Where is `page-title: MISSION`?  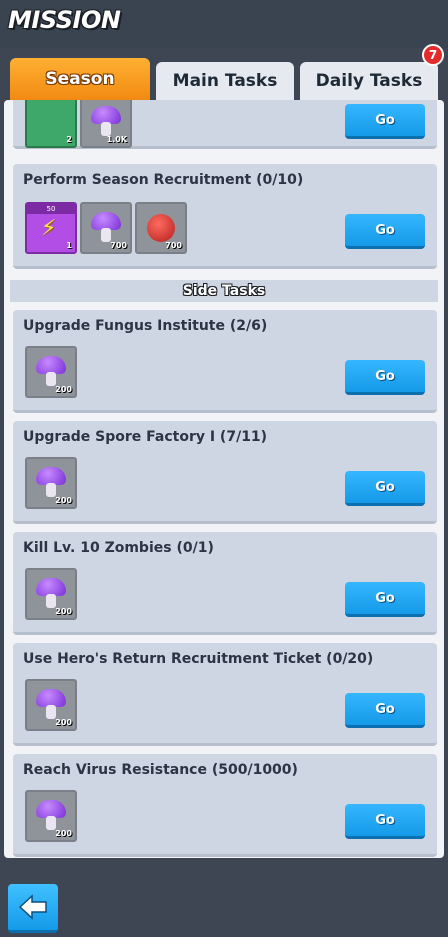 page-title: MISSION is located at coordinates (64, 20).